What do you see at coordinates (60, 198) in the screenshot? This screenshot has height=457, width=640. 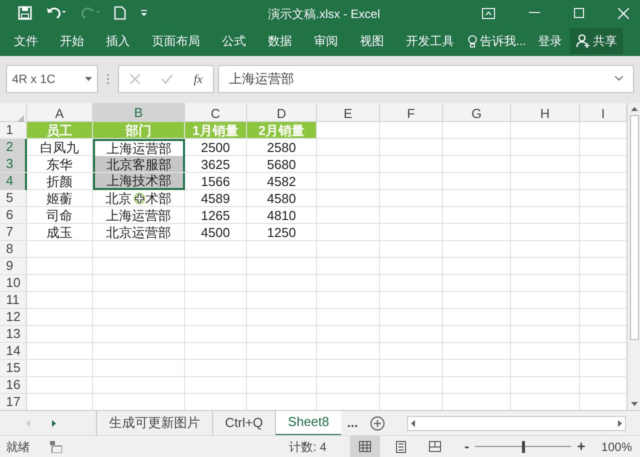 I see `table-cell: 姬蘅` at bounding box center [60, 198].